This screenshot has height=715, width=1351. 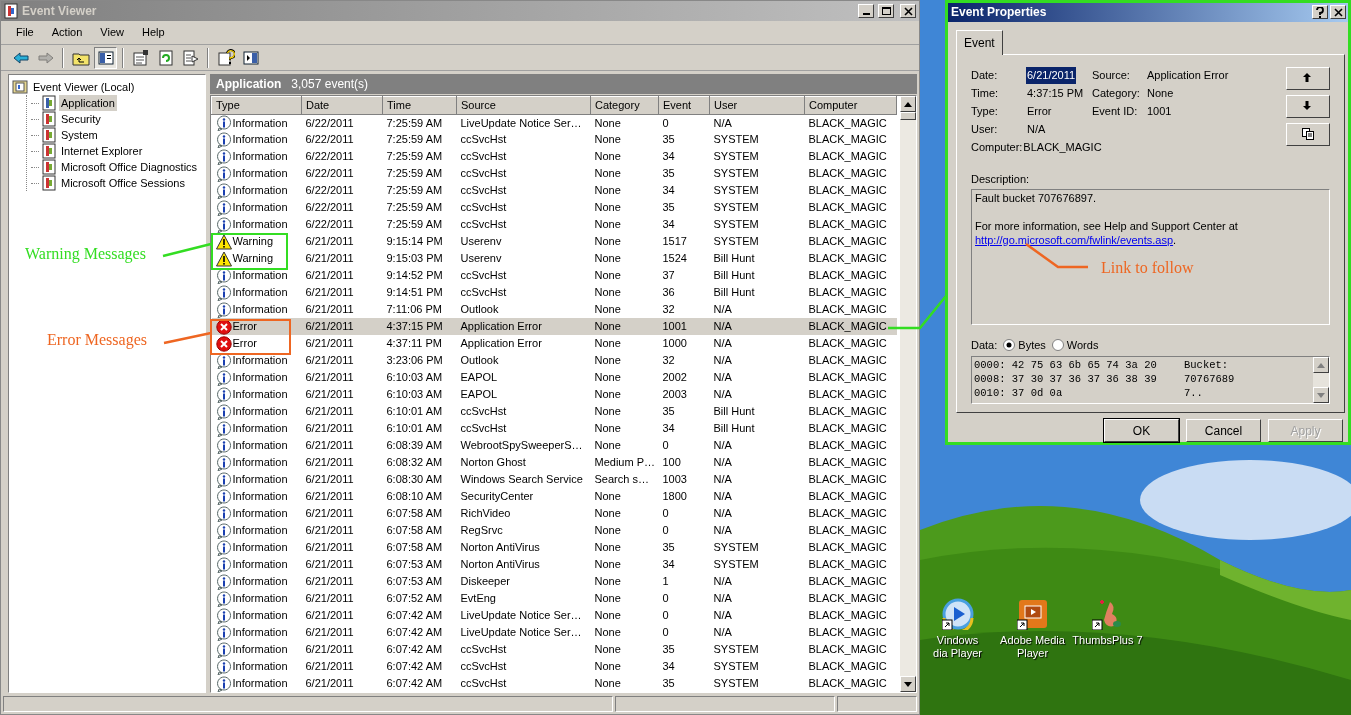 I want to click on menu-item: Action, so click(x=67, y=32).